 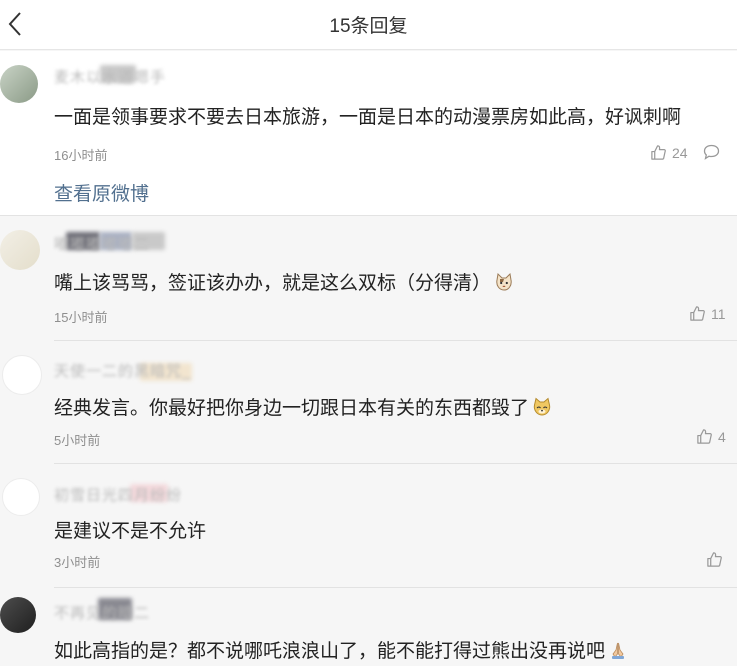 What do you see at coordinates (77, 562) in the screenshot?
I see `reply-time: 3小时前` at bounding box center [77, 562].